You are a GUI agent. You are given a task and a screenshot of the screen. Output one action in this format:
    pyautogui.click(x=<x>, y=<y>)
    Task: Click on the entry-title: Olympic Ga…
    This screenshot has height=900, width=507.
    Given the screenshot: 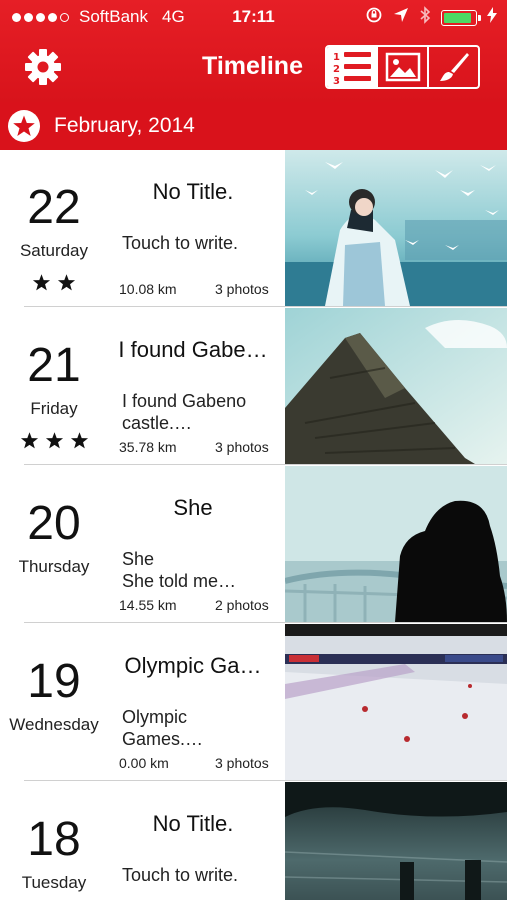 What is the action you would take?
    pyautogui.click(x=193, y=665)
    